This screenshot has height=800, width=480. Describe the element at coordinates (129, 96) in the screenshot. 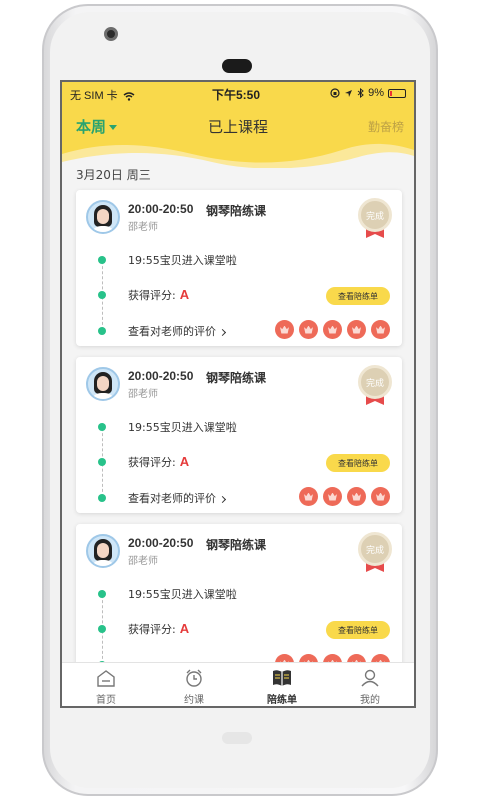

I see `wifi-icon` at that location.